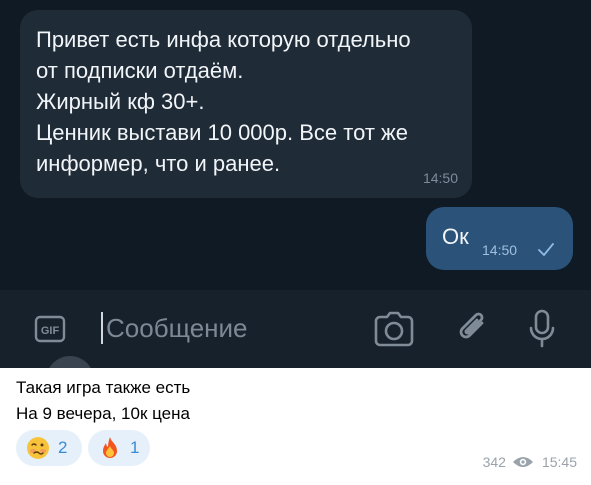 This screenshot has height=485, width=591. Describe the element at coordinates (559, 462) in the screenshot. I see `post-time: 15:45` at that location.